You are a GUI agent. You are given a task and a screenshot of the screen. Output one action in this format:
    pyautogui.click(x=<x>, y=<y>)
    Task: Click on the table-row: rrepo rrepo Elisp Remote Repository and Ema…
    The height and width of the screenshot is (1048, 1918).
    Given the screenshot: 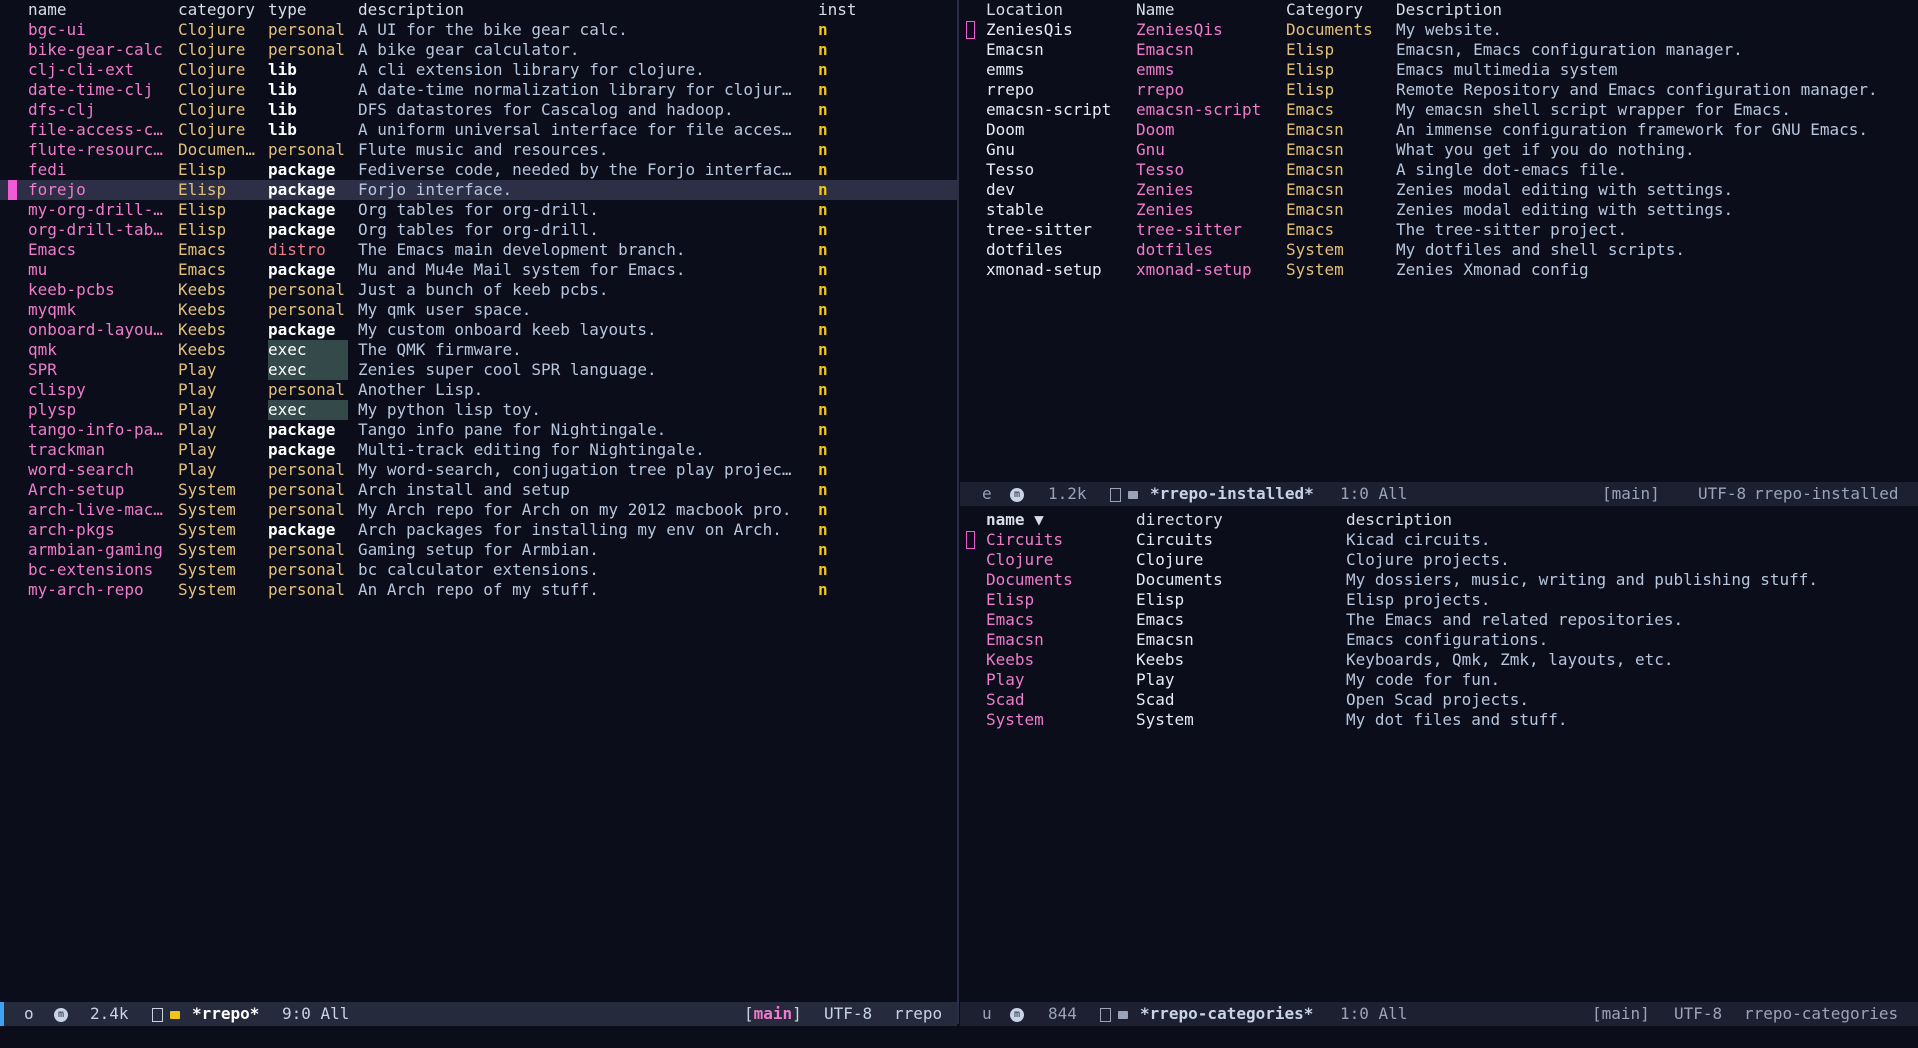 What is the action you would take?
    pyautogui.click(x=1439, y=90)
    